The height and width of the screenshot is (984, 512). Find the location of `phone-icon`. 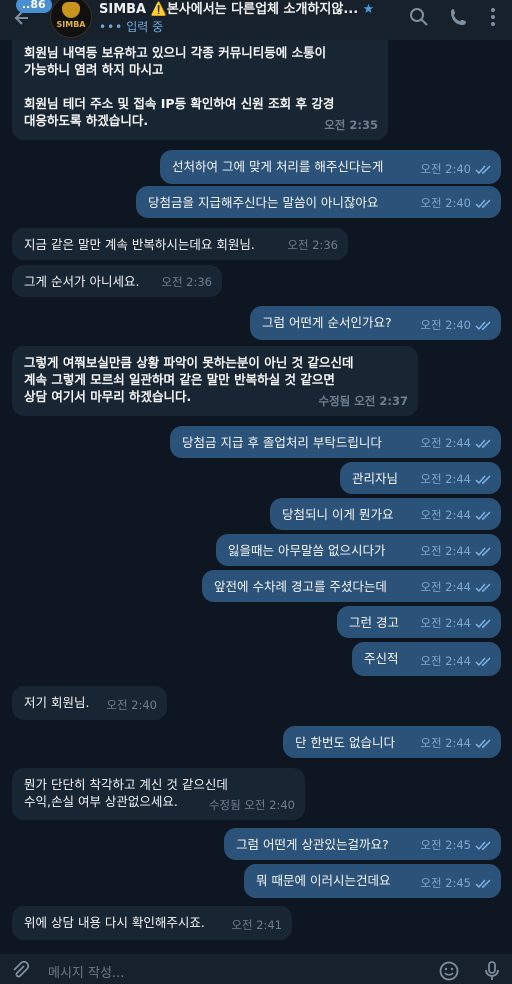

phone-icon is located at coordinates (459, 17).